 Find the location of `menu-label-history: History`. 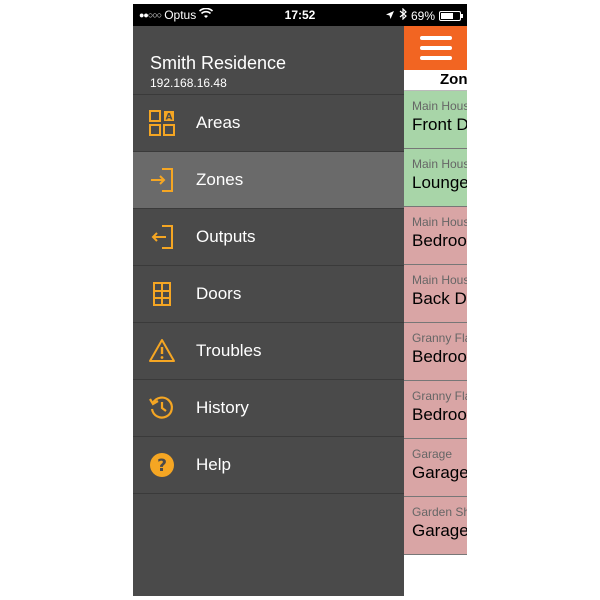

menu-label-history: History is located at coordinates (222, 407).